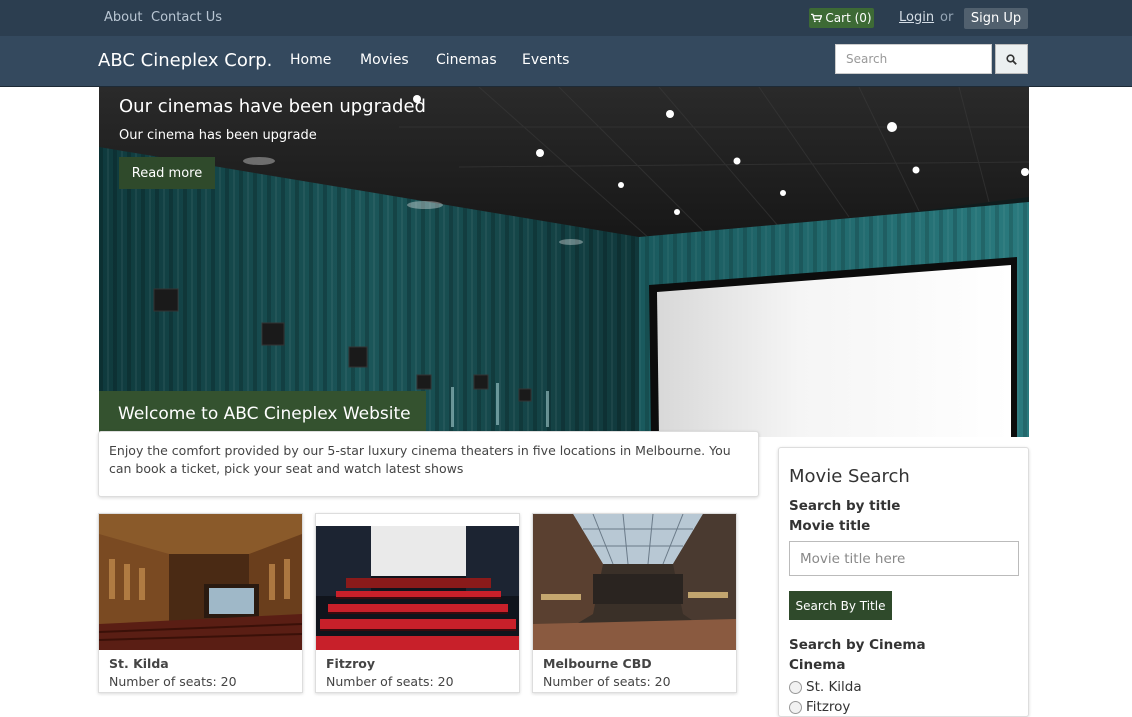  I want to click on cinema-card-fitzroy: Fitzroy Number of seats: 20, so click(417, 603).